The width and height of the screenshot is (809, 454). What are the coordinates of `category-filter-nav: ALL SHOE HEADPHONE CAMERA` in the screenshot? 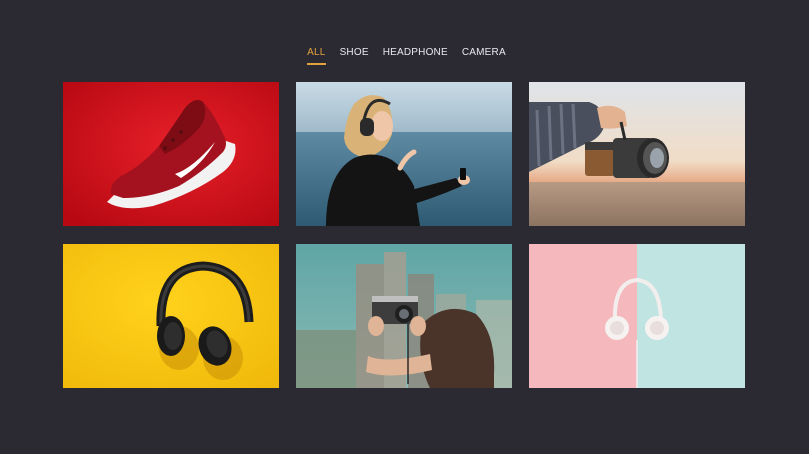 It's located at (404, 55).